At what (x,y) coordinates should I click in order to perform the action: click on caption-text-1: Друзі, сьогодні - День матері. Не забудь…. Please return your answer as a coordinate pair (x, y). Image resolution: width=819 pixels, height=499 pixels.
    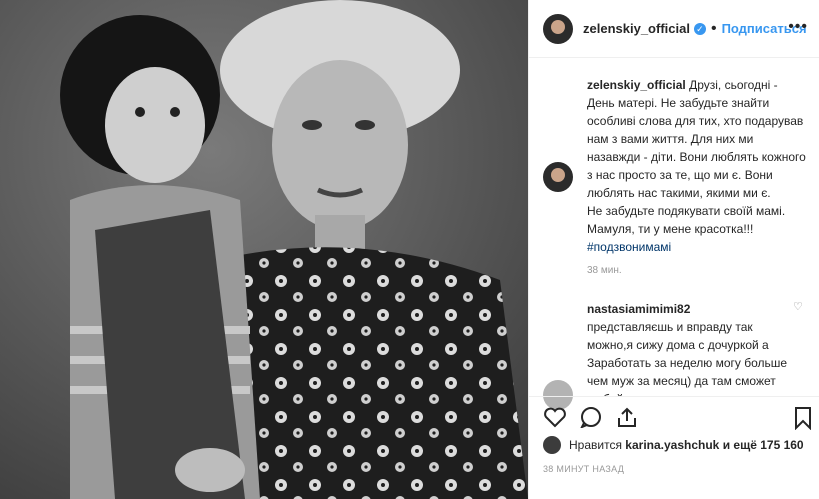
    Looking at the image, I should click on (696, 139).